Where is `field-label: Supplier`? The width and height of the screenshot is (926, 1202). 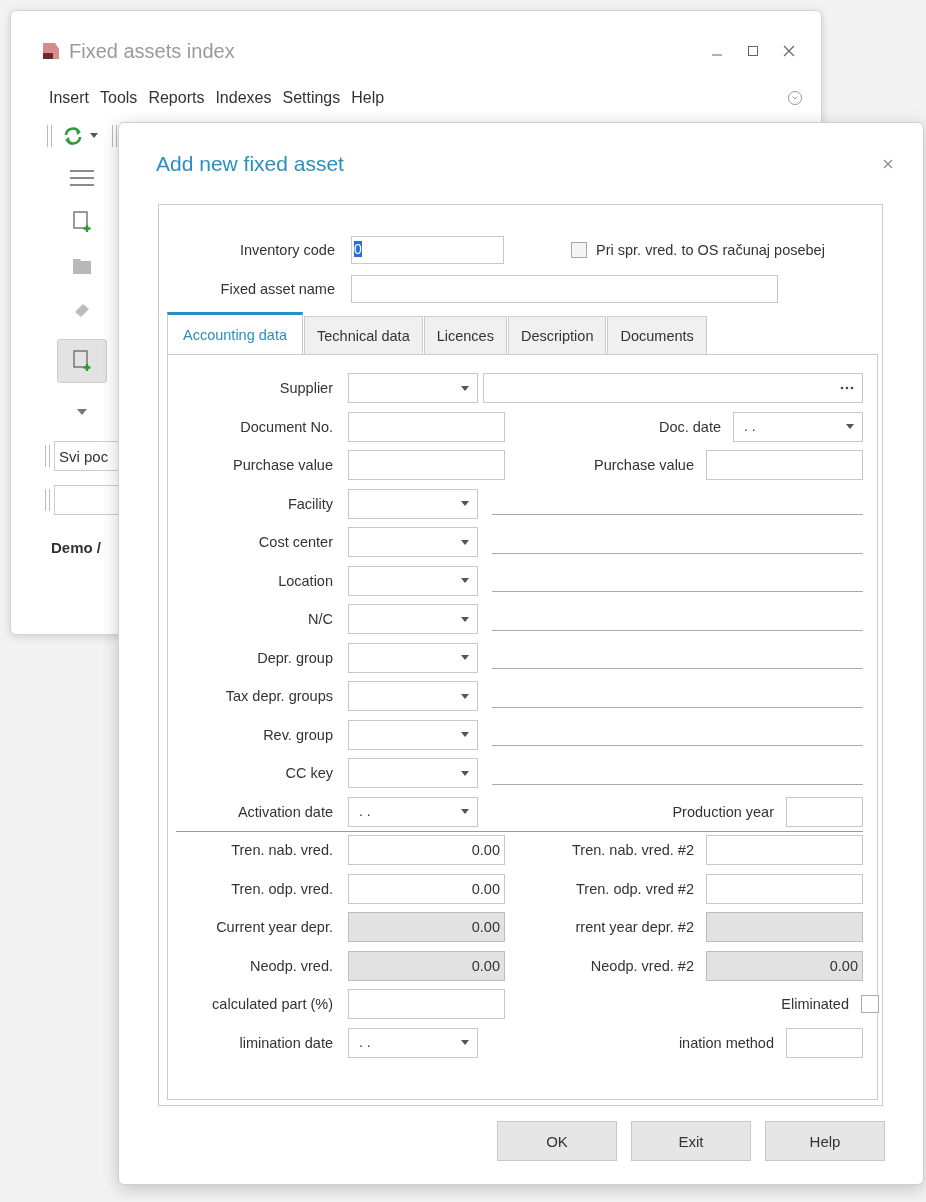
field-label: Supplier is located at coordinates (305, 388).